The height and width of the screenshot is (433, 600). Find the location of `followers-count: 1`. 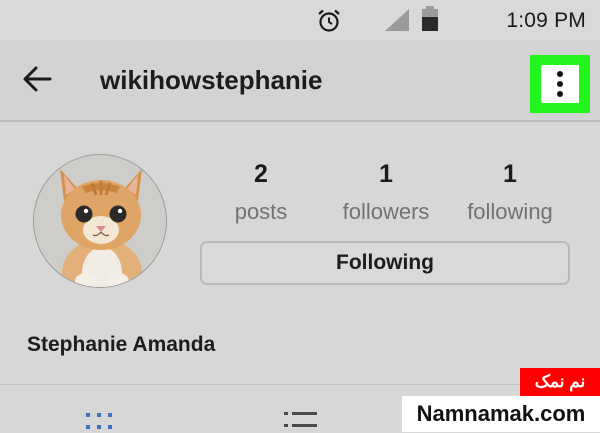

followers-count: 1 is located at coordinates (386, 174).